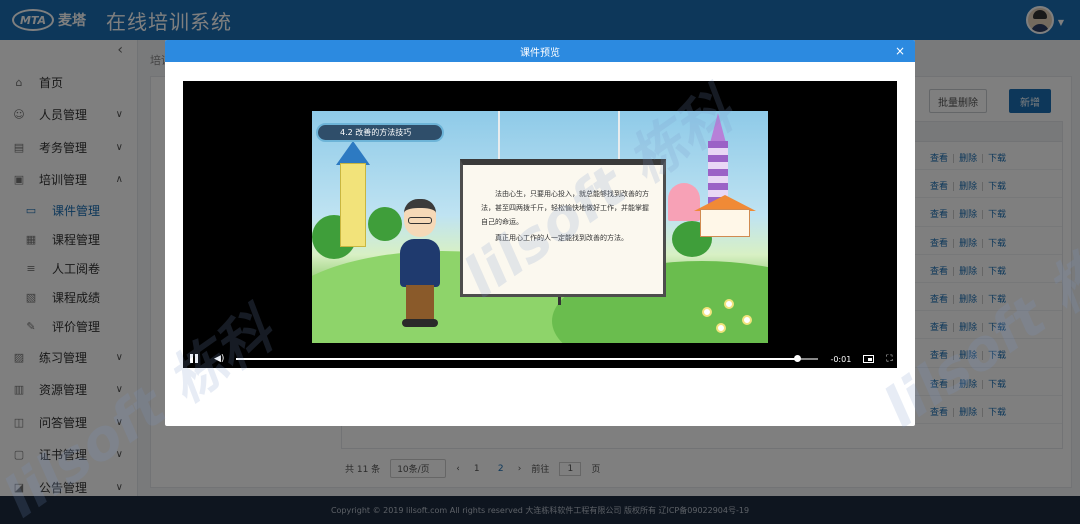 This screenshot has height=524, width=1080. I want to click on board-stand, so click(559, 301).